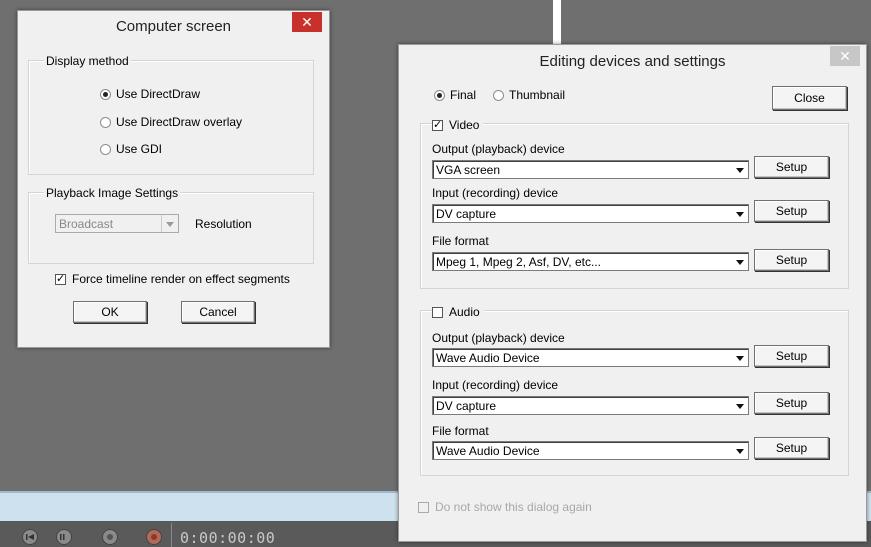  What do you see at coordinates (463, 95) in the screenshot?
I see `radio-label: Final` at bounding box center [463, 95].